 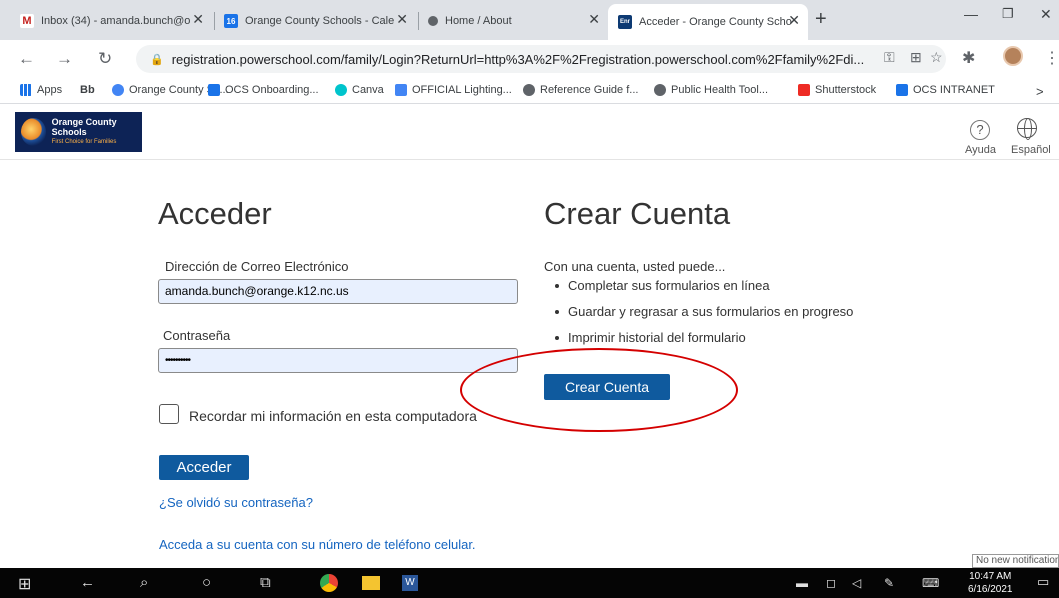 I want to click on blackboard-icon: Bb, so click(x=87, y=90).